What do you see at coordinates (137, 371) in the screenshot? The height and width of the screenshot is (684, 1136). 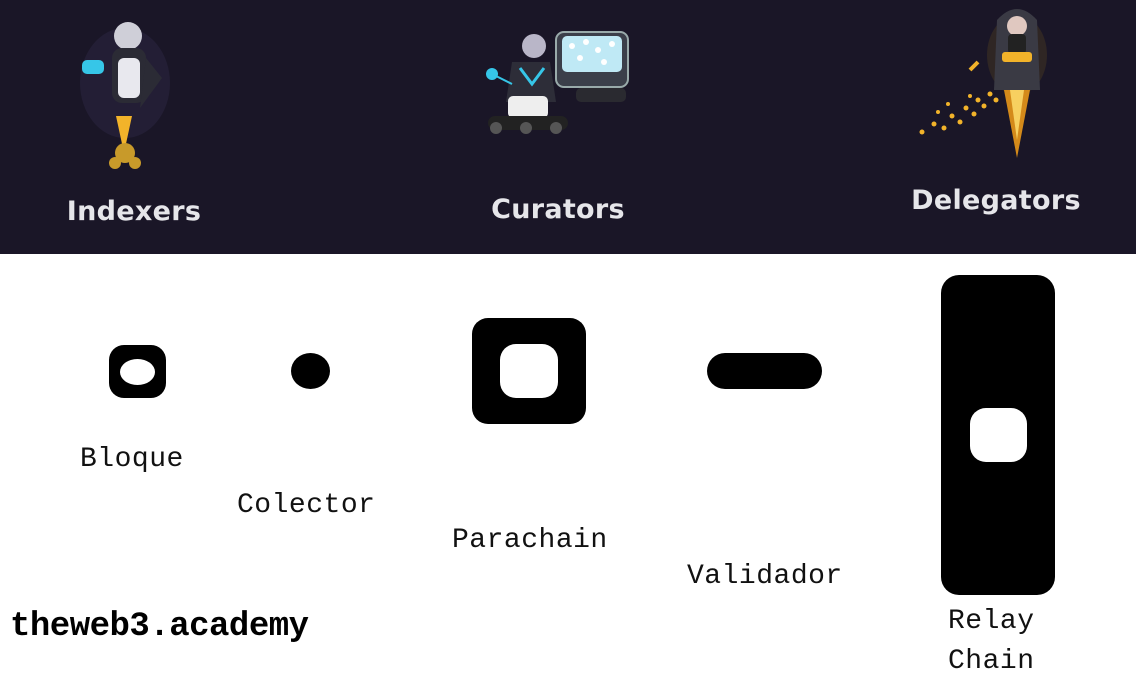 I see `block-icon` at bounding box center [137, 371].